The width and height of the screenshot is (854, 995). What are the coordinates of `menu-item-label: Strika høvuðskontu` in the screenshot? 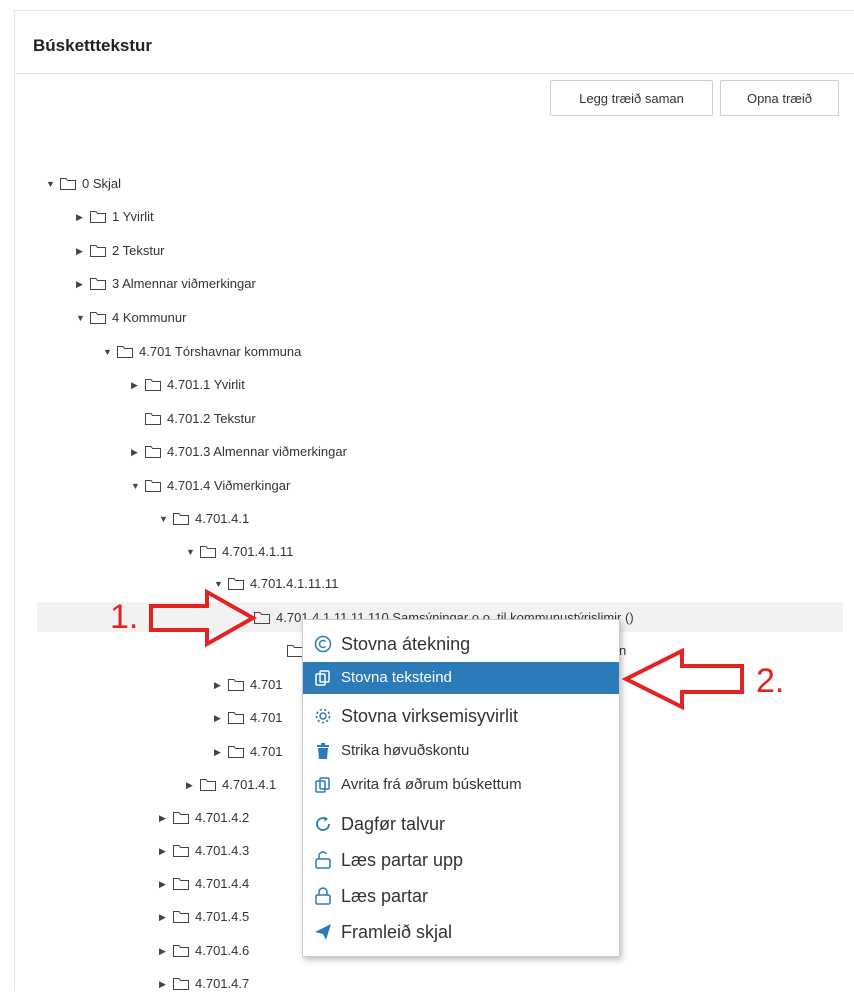 It's located at (405, 750).